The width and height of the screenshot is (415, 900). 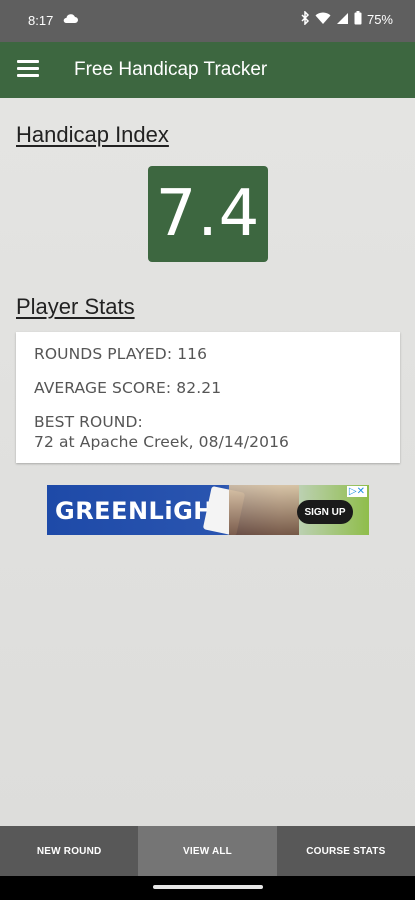 What do you see at coordinates (41, 20) in the screenshot?
I see `status-time: 8:17` at bounding box center [41, 20].